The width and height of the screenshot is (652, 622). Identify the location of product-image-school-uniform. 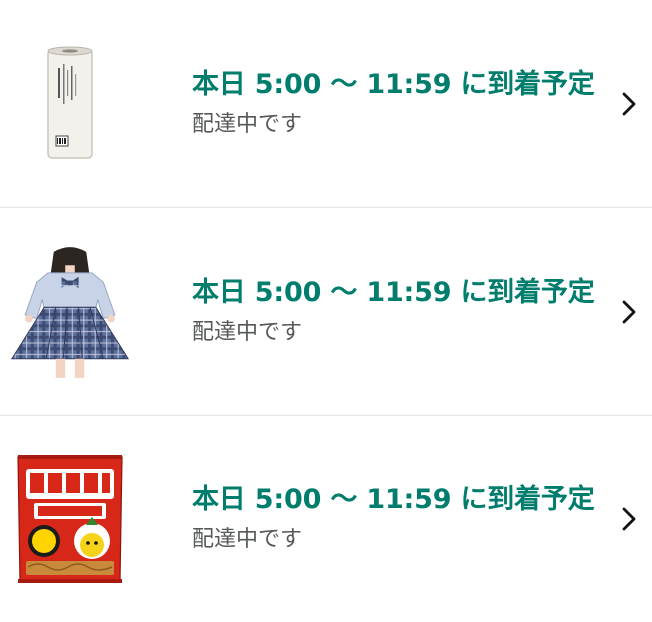
(70, 312).